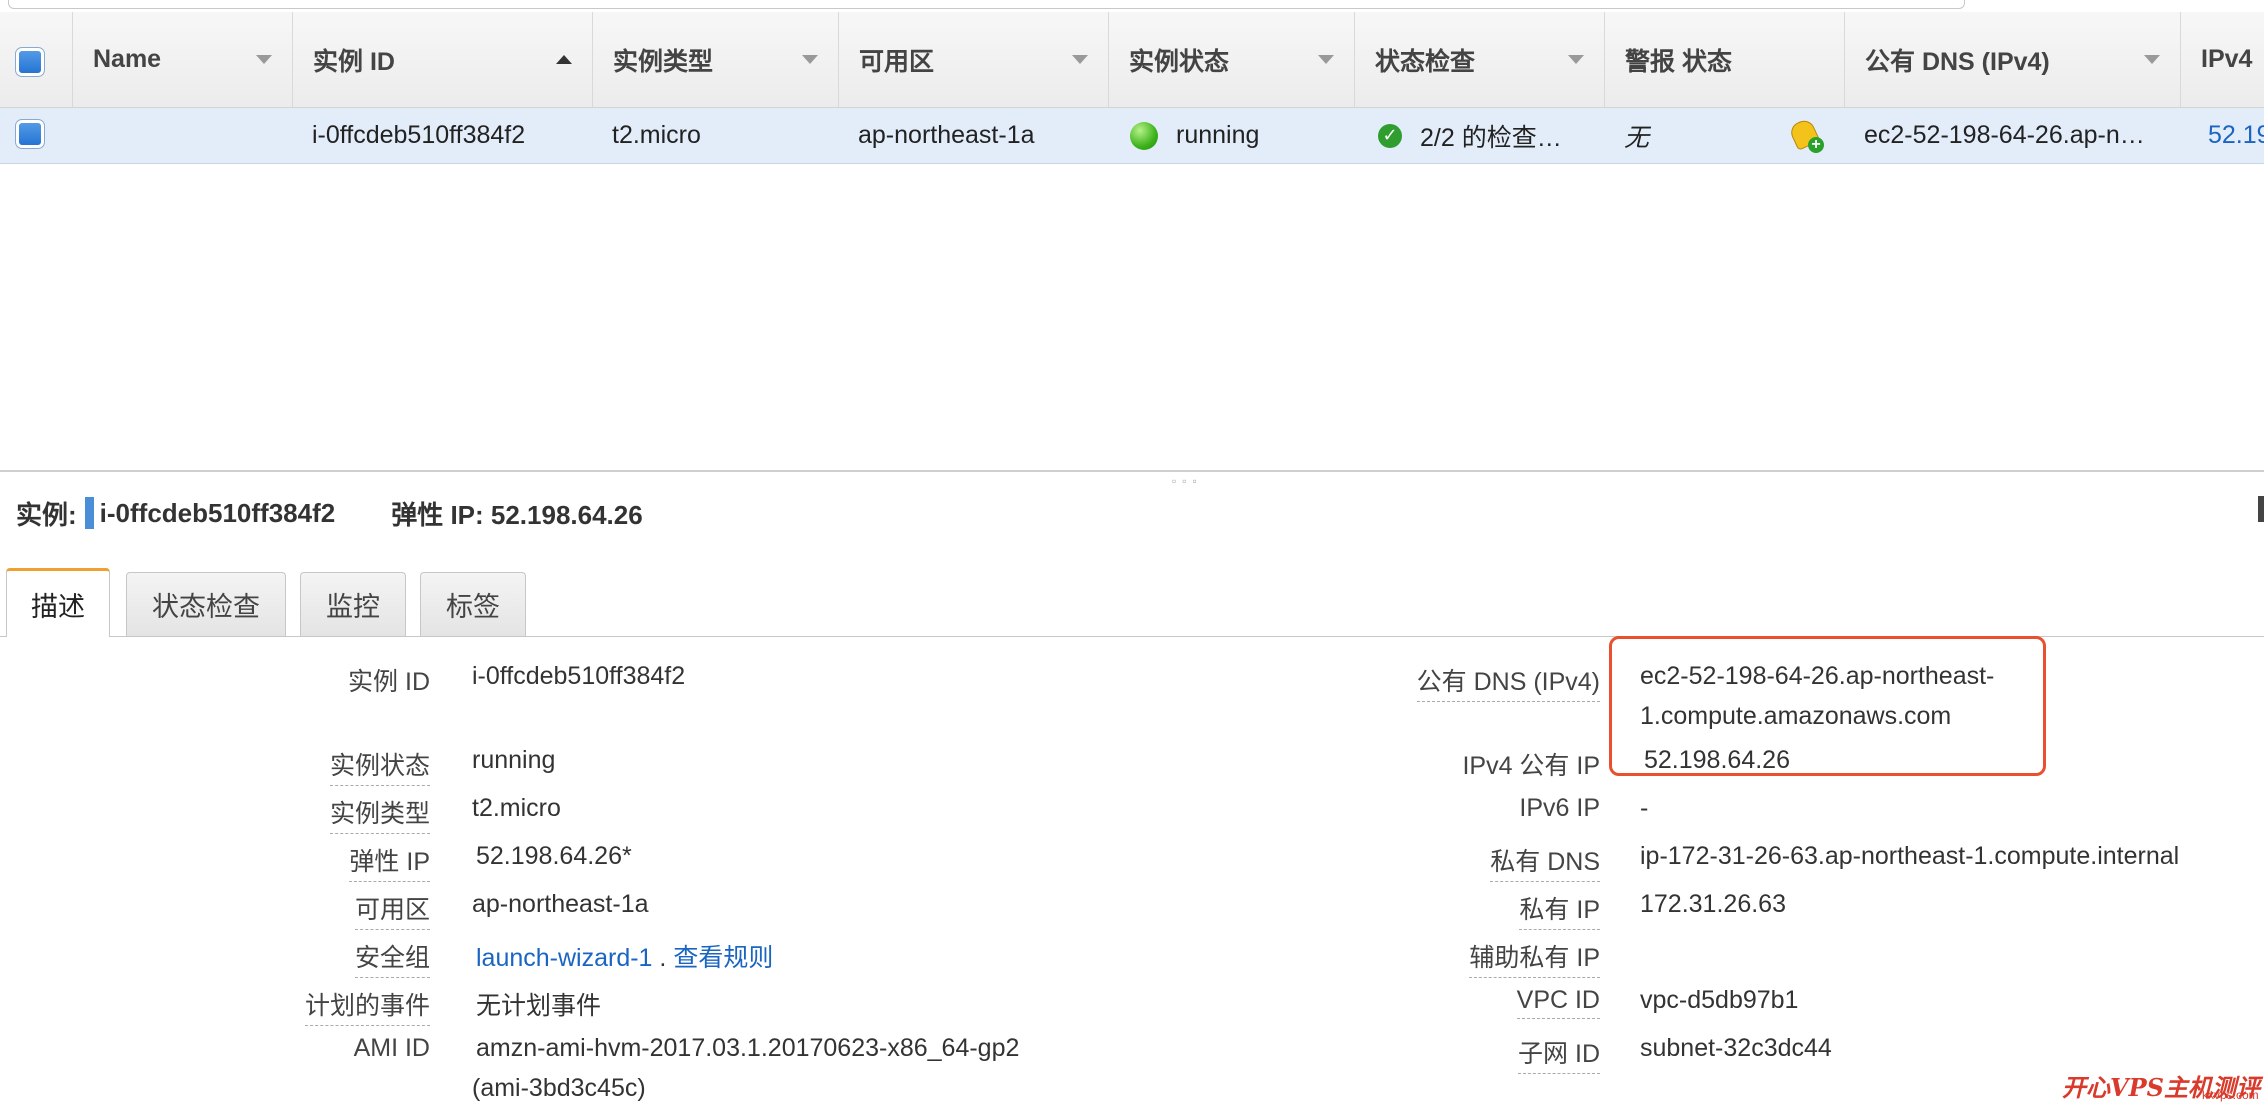 The height and width of the screenshot is (1112, 2264). I want to click on label-instance-id: 实例 ID, so click(389, 681).